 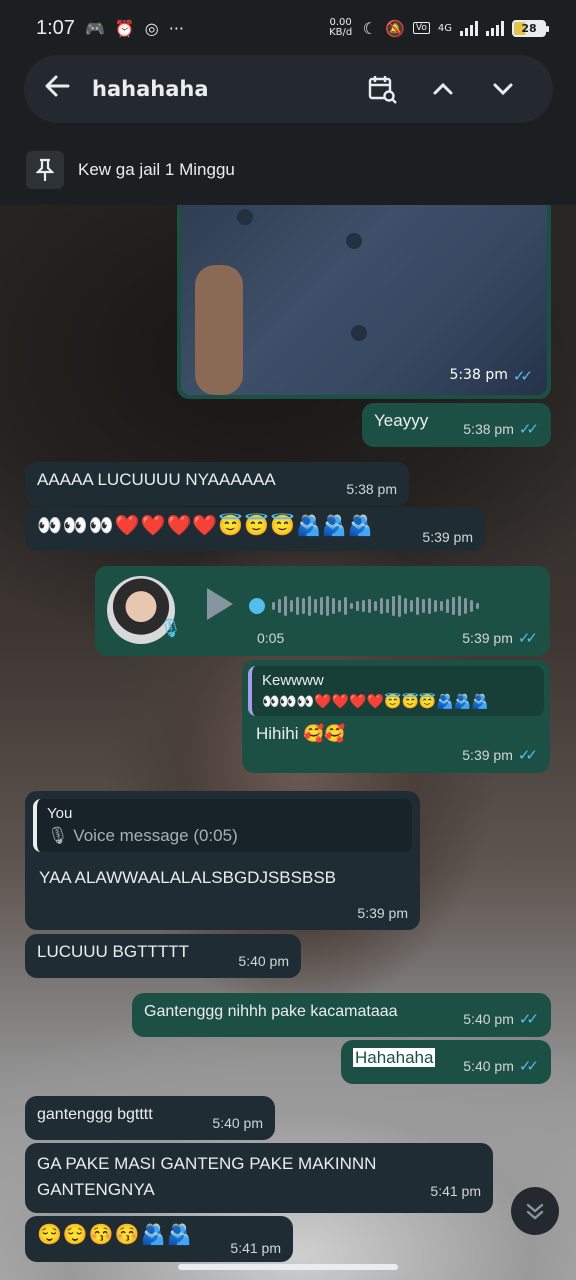 What do you see at coordinates (383, 89) in the screenshot?
I see `calendar-search-icon` at bounding box center [383, 89].